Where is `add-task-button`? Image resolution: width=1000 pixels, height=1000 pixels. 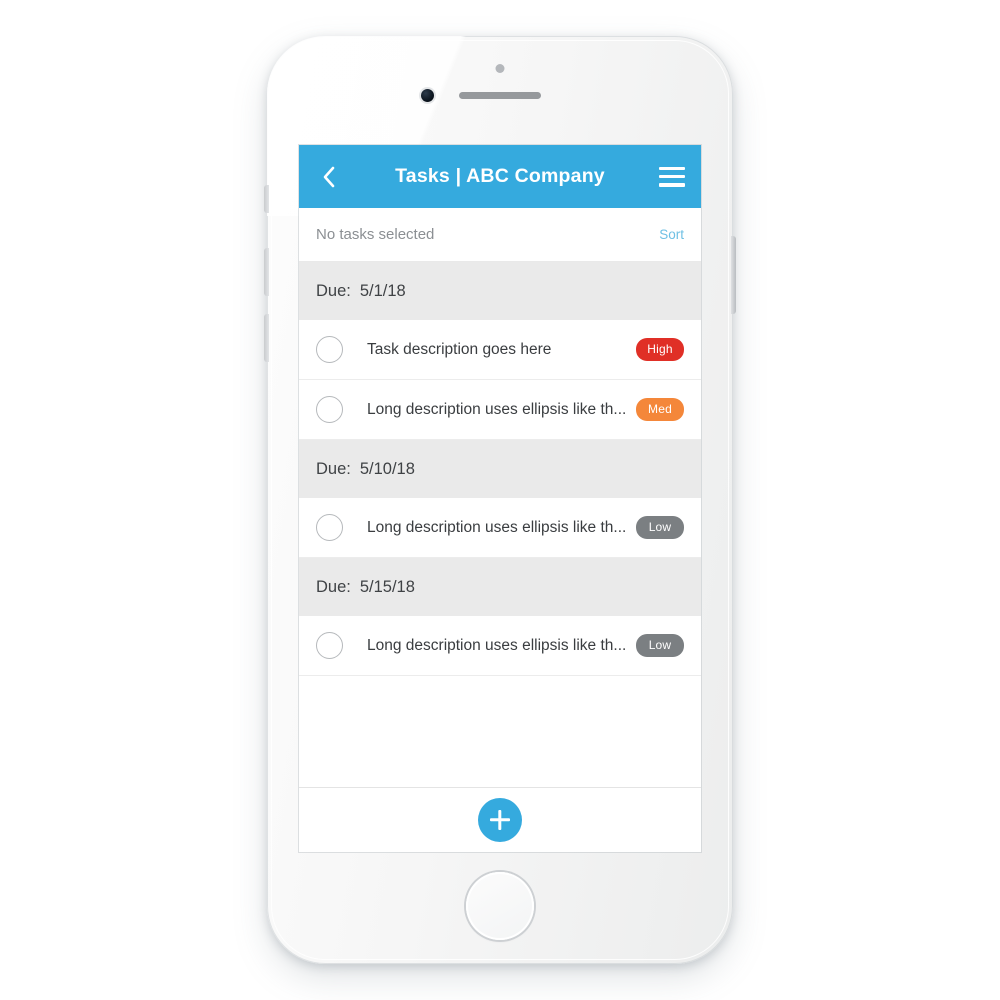
add-task-button is located at coordinates (500, 820).